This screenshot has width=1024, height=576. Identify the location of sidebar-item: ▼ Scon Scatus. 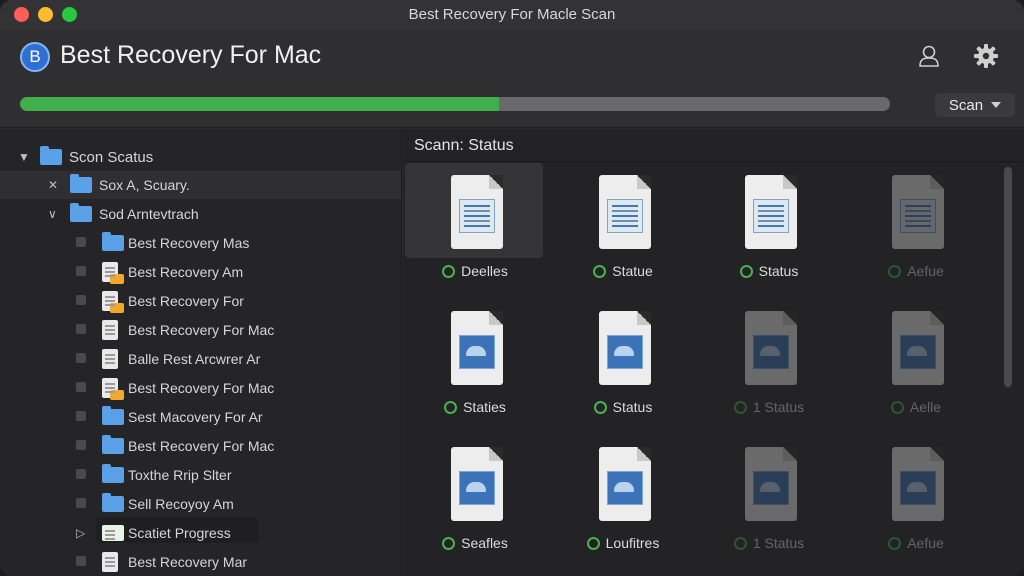
(200, 157).